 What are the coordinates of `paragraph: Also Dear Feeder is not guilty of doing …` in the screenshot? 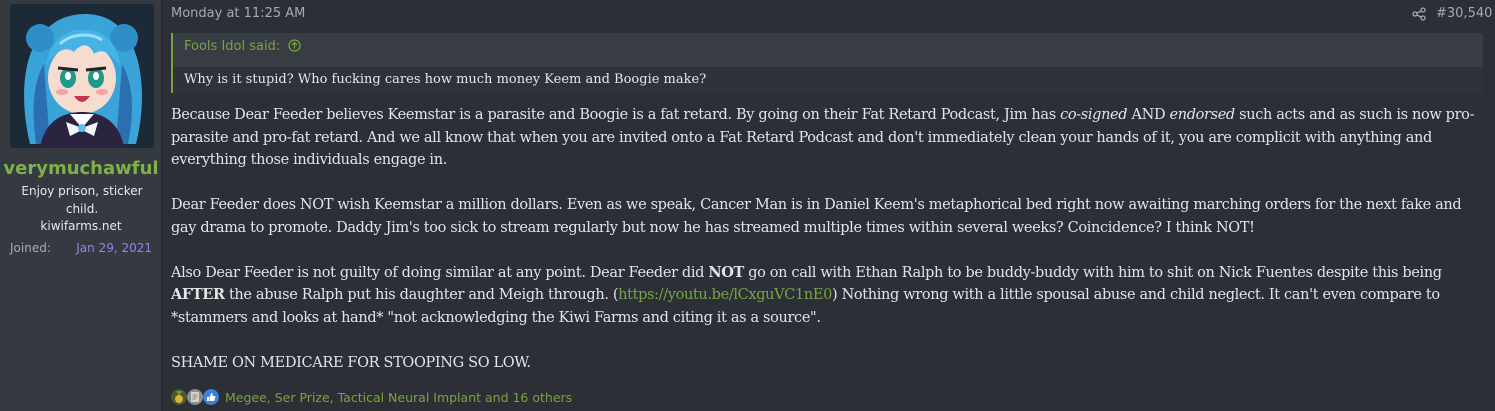 It's located at (830, 296).